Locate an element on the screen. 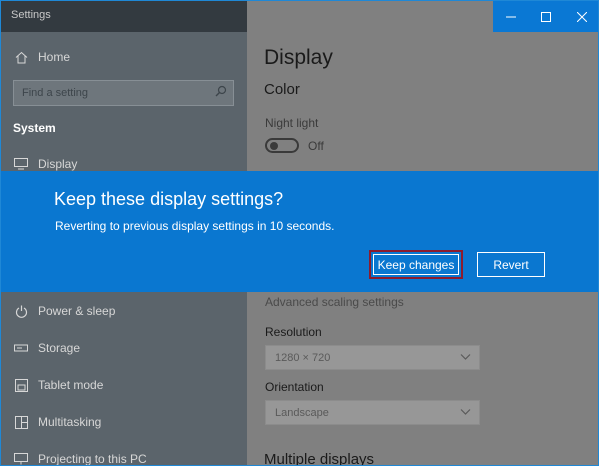 The image size is (599, 466). tablet-icon is located at coordinates (21, 385).